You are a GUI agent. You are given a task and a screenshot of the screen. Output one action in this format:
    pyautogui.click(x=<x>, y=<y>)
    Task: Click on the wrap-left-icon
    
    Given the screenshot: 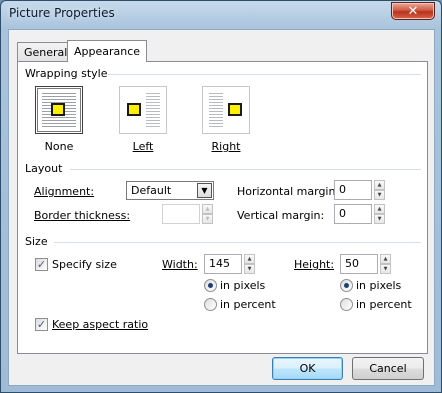 What is the action you would take?
    pyautogui.click(x=153, y=110)
    